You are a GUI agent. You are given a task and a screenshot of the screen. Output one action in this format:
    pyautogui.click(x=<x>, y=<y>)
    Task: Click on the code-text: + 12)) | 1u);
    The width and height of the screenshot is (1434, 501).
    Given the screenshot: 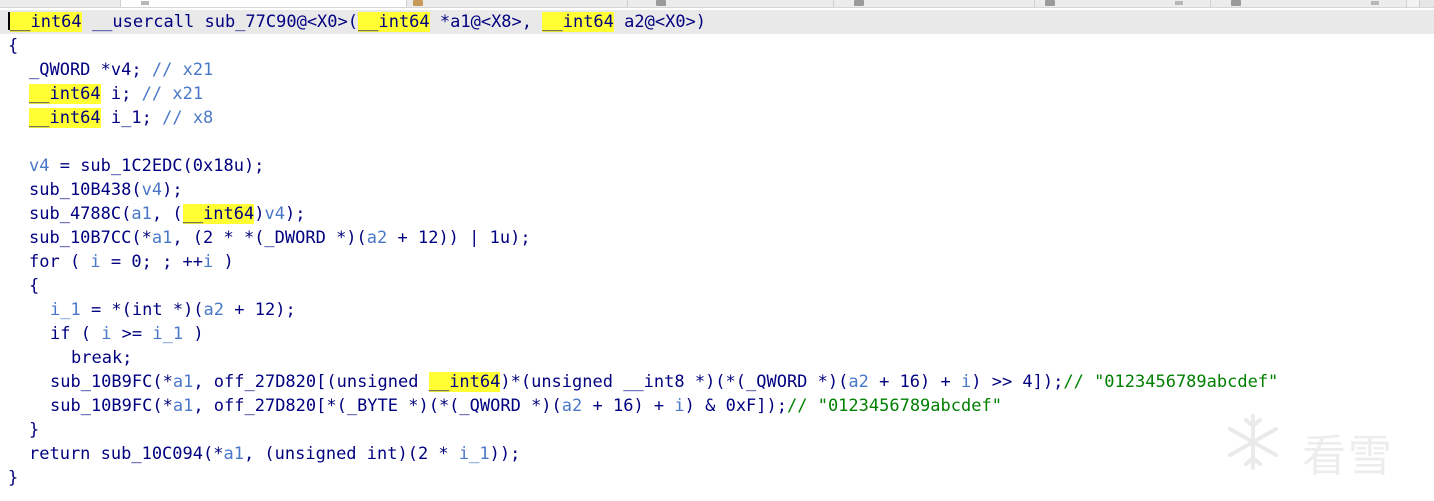 What is the action you would take?
    pyautogui.click(x=459, y=238)
    